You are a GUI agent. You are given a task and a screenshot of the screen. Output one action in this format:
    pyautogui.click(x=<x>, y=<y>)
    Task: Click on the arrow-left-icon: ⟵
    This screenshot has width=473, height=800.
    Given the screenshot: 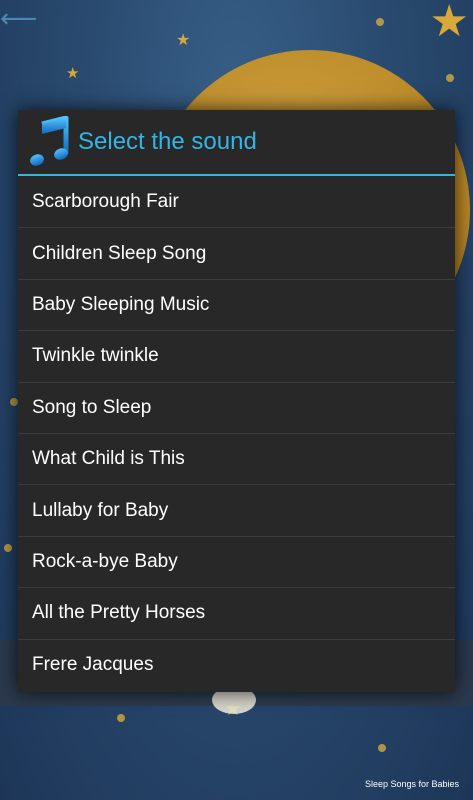 What is the action you would take?
    pyautogui.click(x=24, y=19)
    